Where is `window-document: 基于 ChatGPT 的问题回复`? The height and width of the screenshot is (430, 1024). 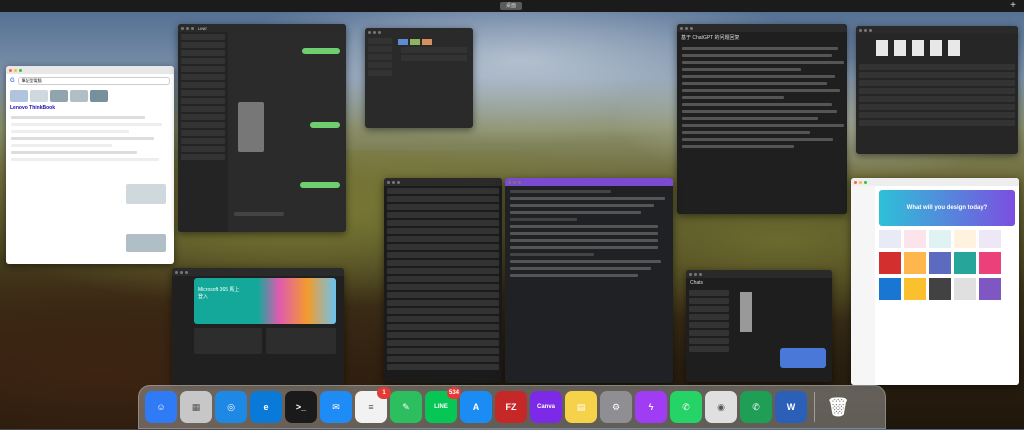
window-document: 基于 ChatGPT 的问题回复 is located at coordinates (762, 119).